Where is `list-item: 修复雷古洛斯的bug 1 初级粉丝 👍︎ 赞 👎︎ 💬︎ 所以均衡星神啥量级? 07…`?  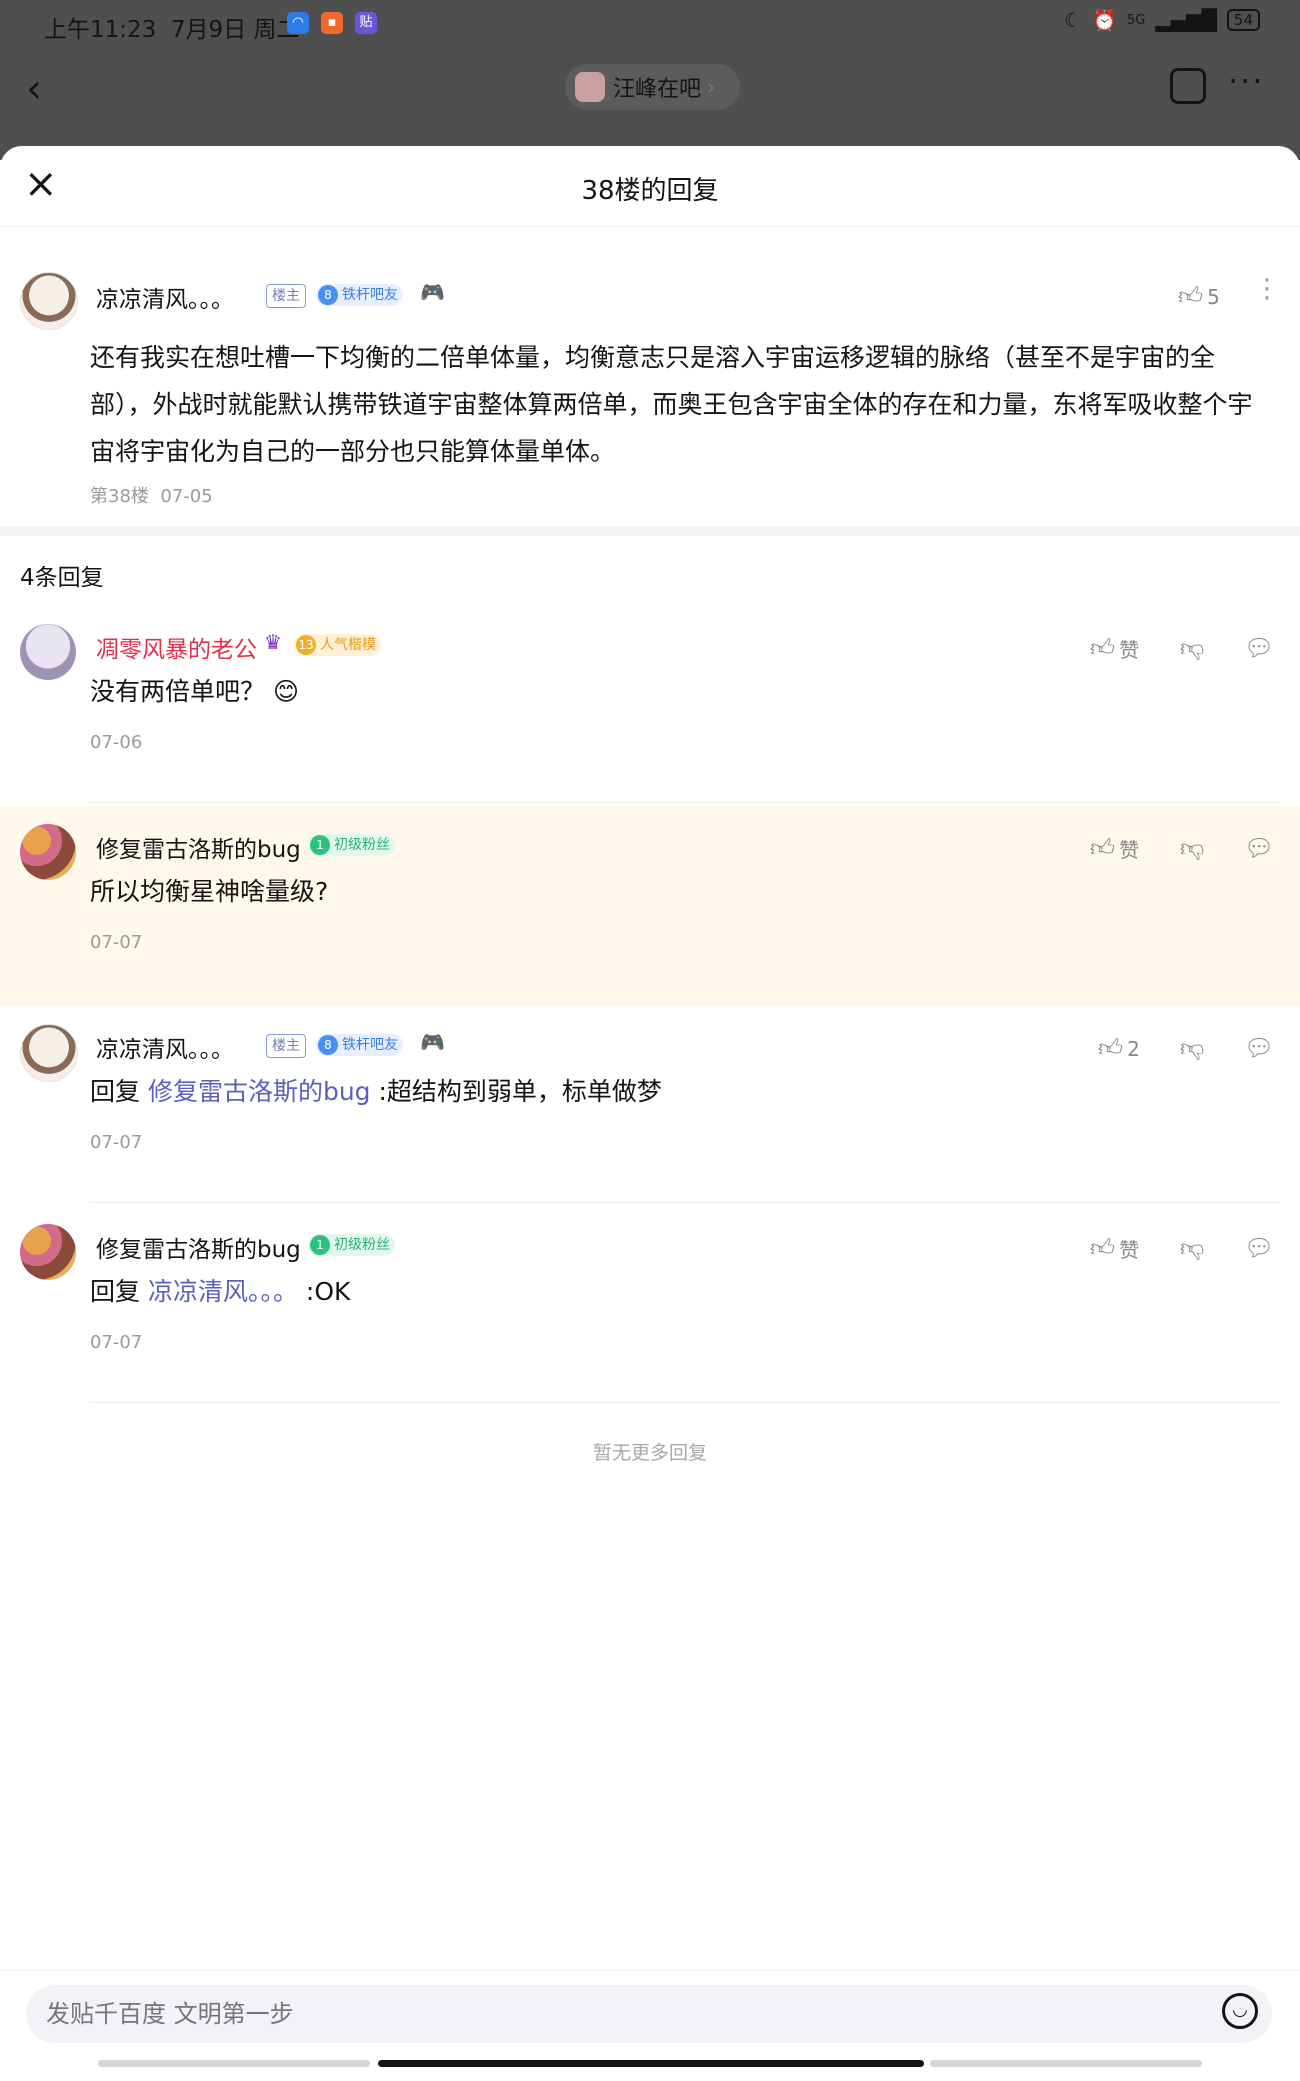
list-item: 修复雷古洛斯的bug 1 初级粉丝 👍︎ 赞 👎︎ 💬︎ 所以均衡星神啥量级? 07… is located at coordinates (650, 906).